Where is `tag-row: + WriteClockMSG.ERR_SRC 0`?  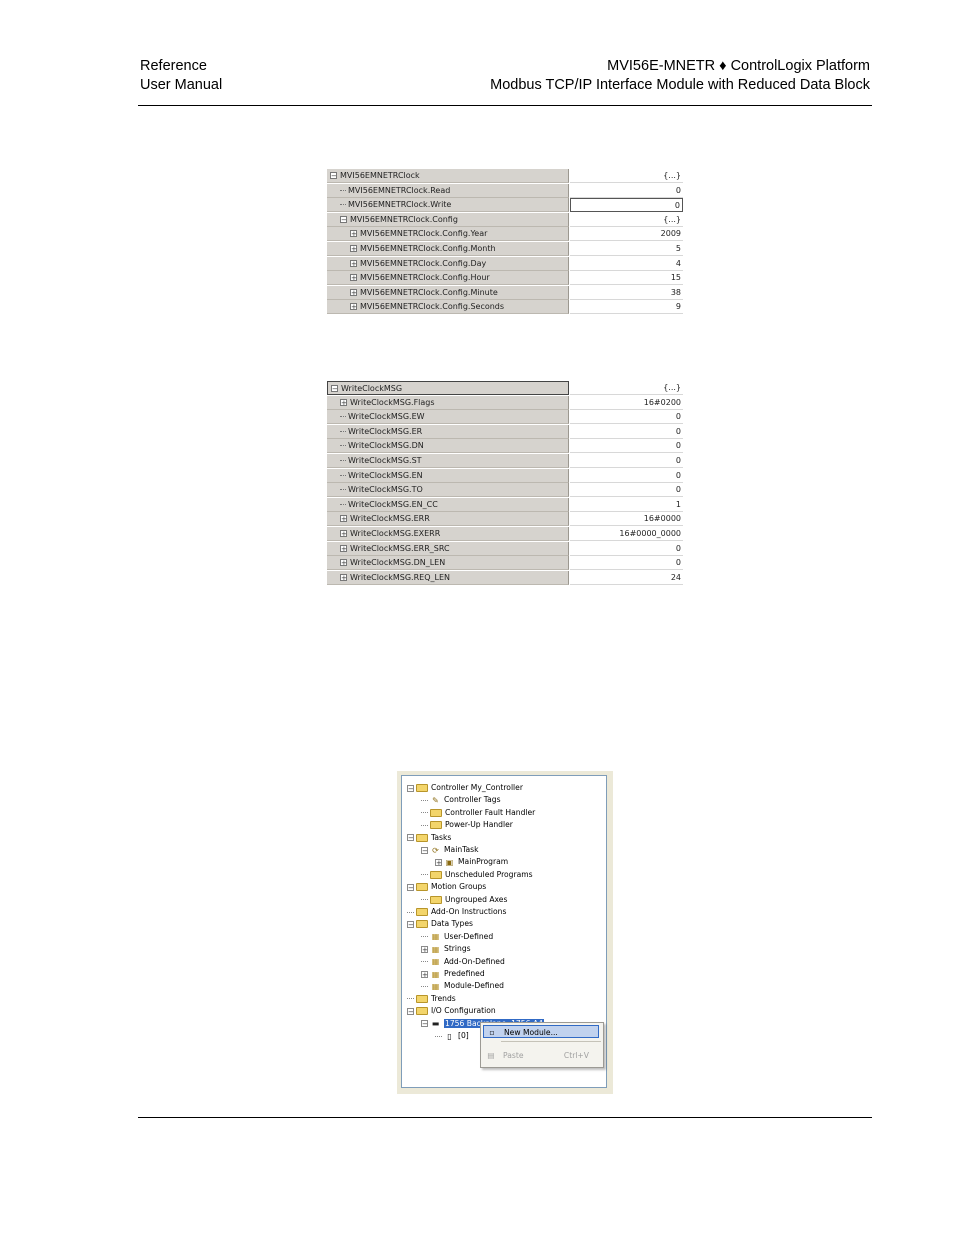 tag-row: + WriteClockMSG.ERR_SRC 0 is located at coordinates (505, 549).